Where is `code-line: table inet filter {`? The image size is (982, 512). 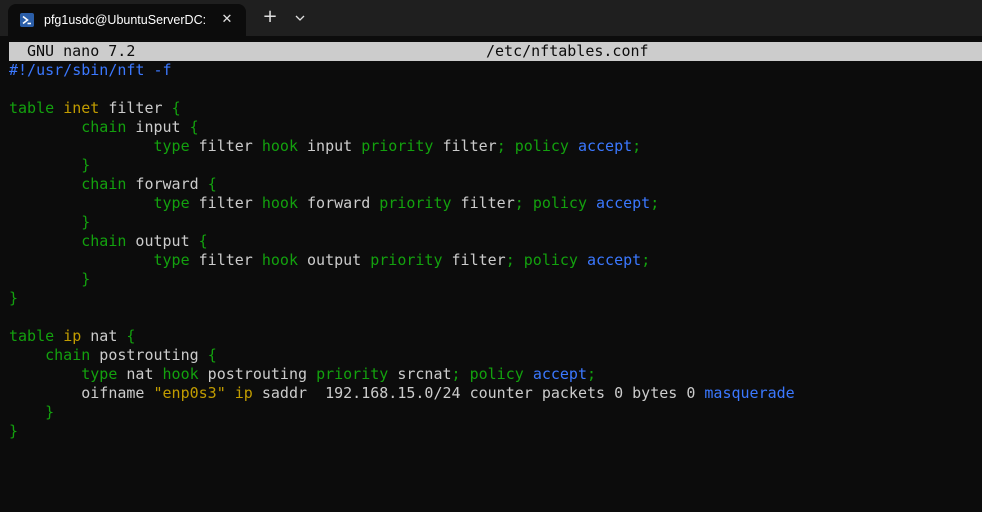
code-line: table inet filter { is located at coordinates (491, 108).